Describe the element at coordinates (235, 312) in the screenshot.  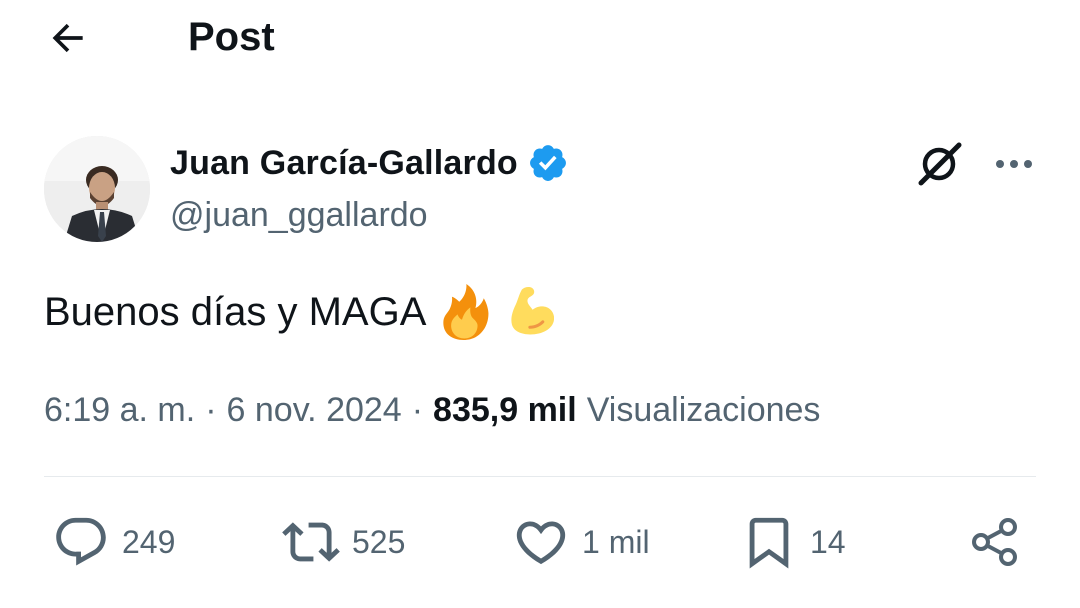
I see `post-text-content: Buenos días y MAGA` at that location.